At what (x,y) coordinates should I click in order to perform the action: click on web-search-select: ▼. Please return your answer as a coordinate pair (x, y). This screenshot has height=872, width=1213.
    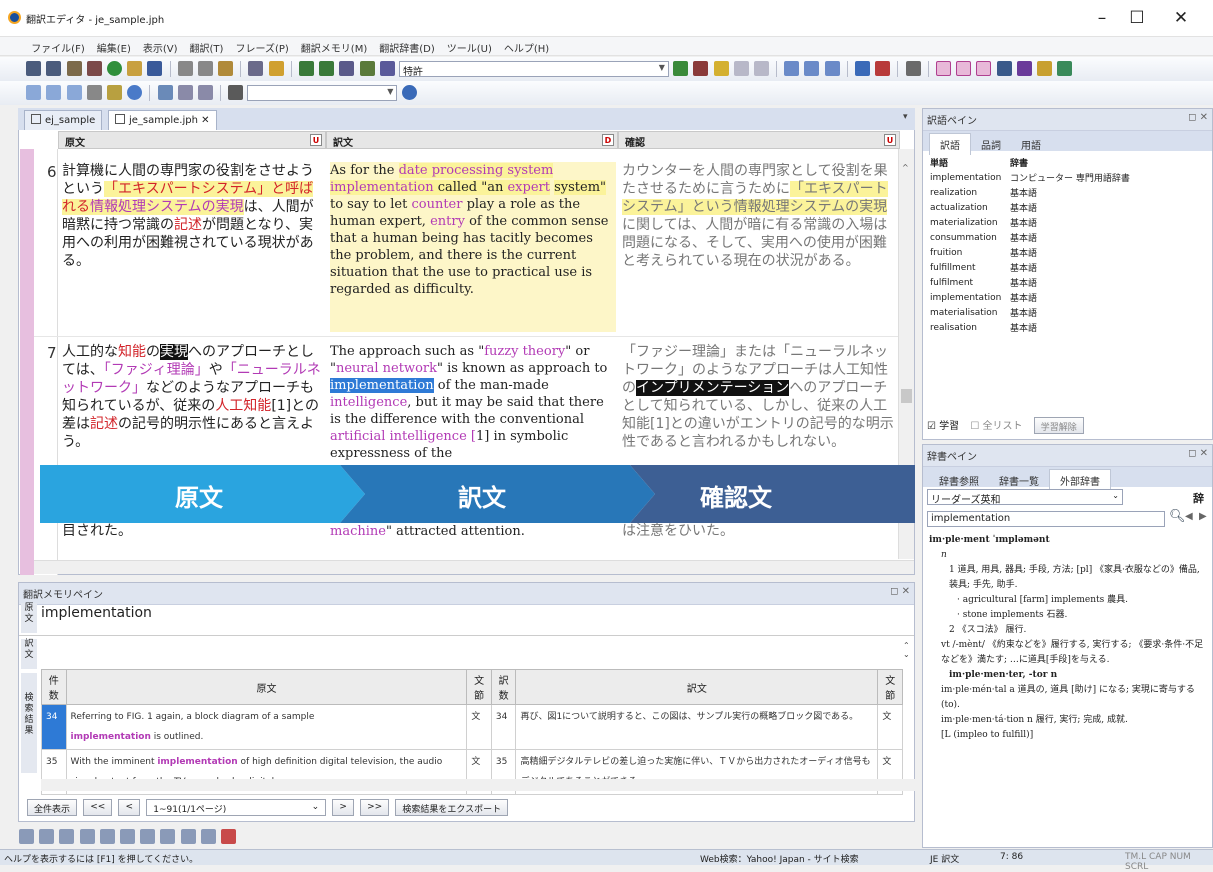
    Looking at the image, I should click on (322, 93).